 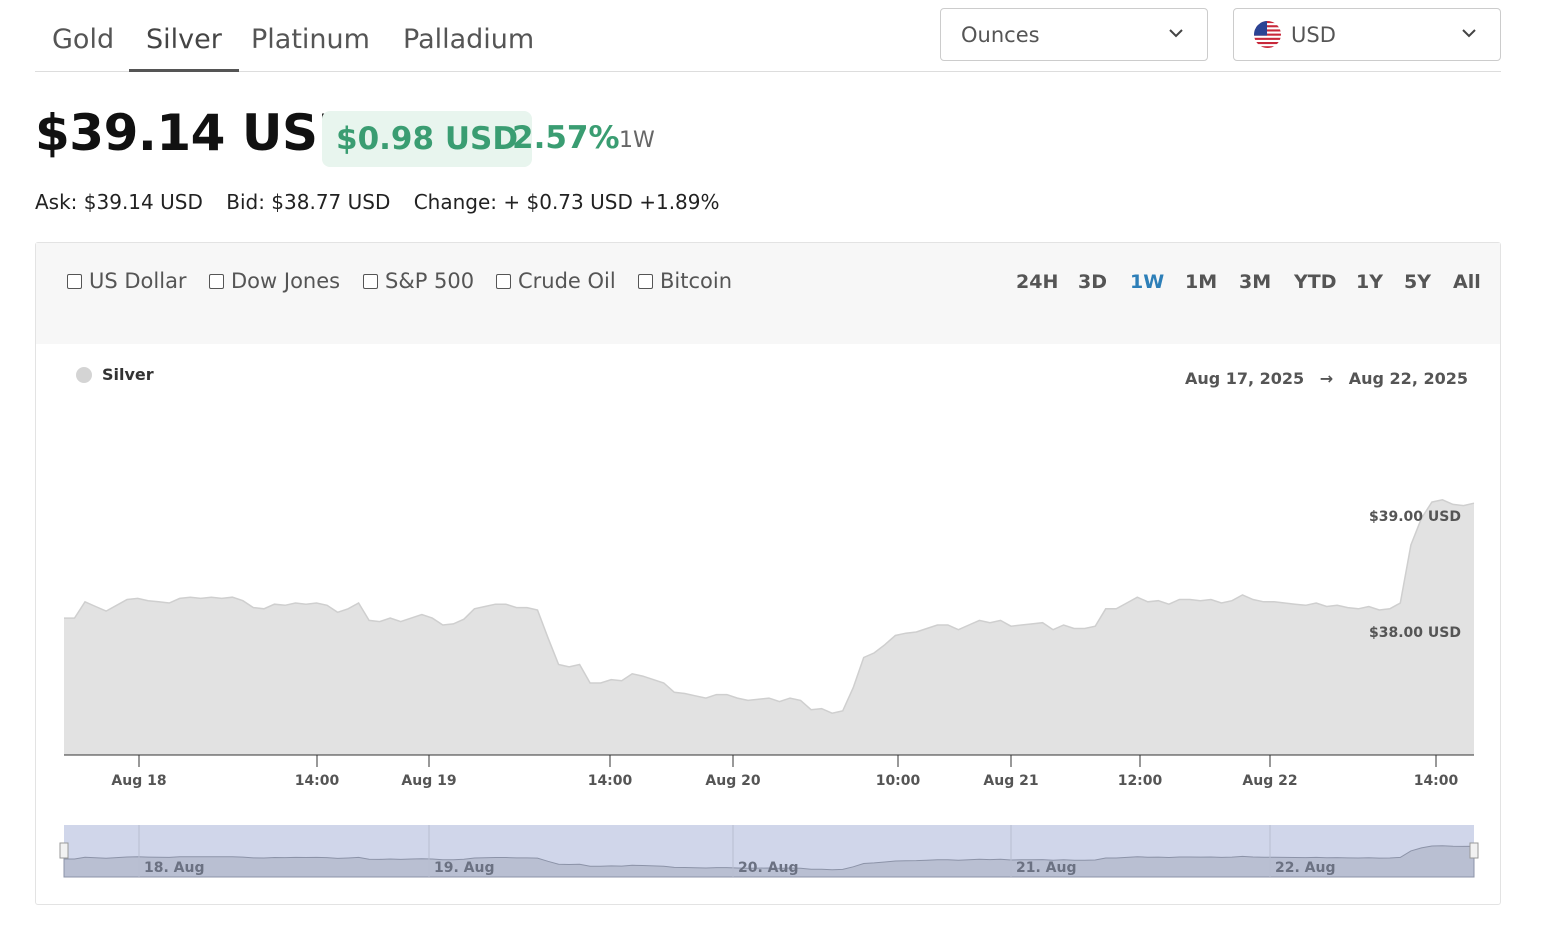 I want to click on x-tick-label: Aug 19, so click(x=428, y=781).